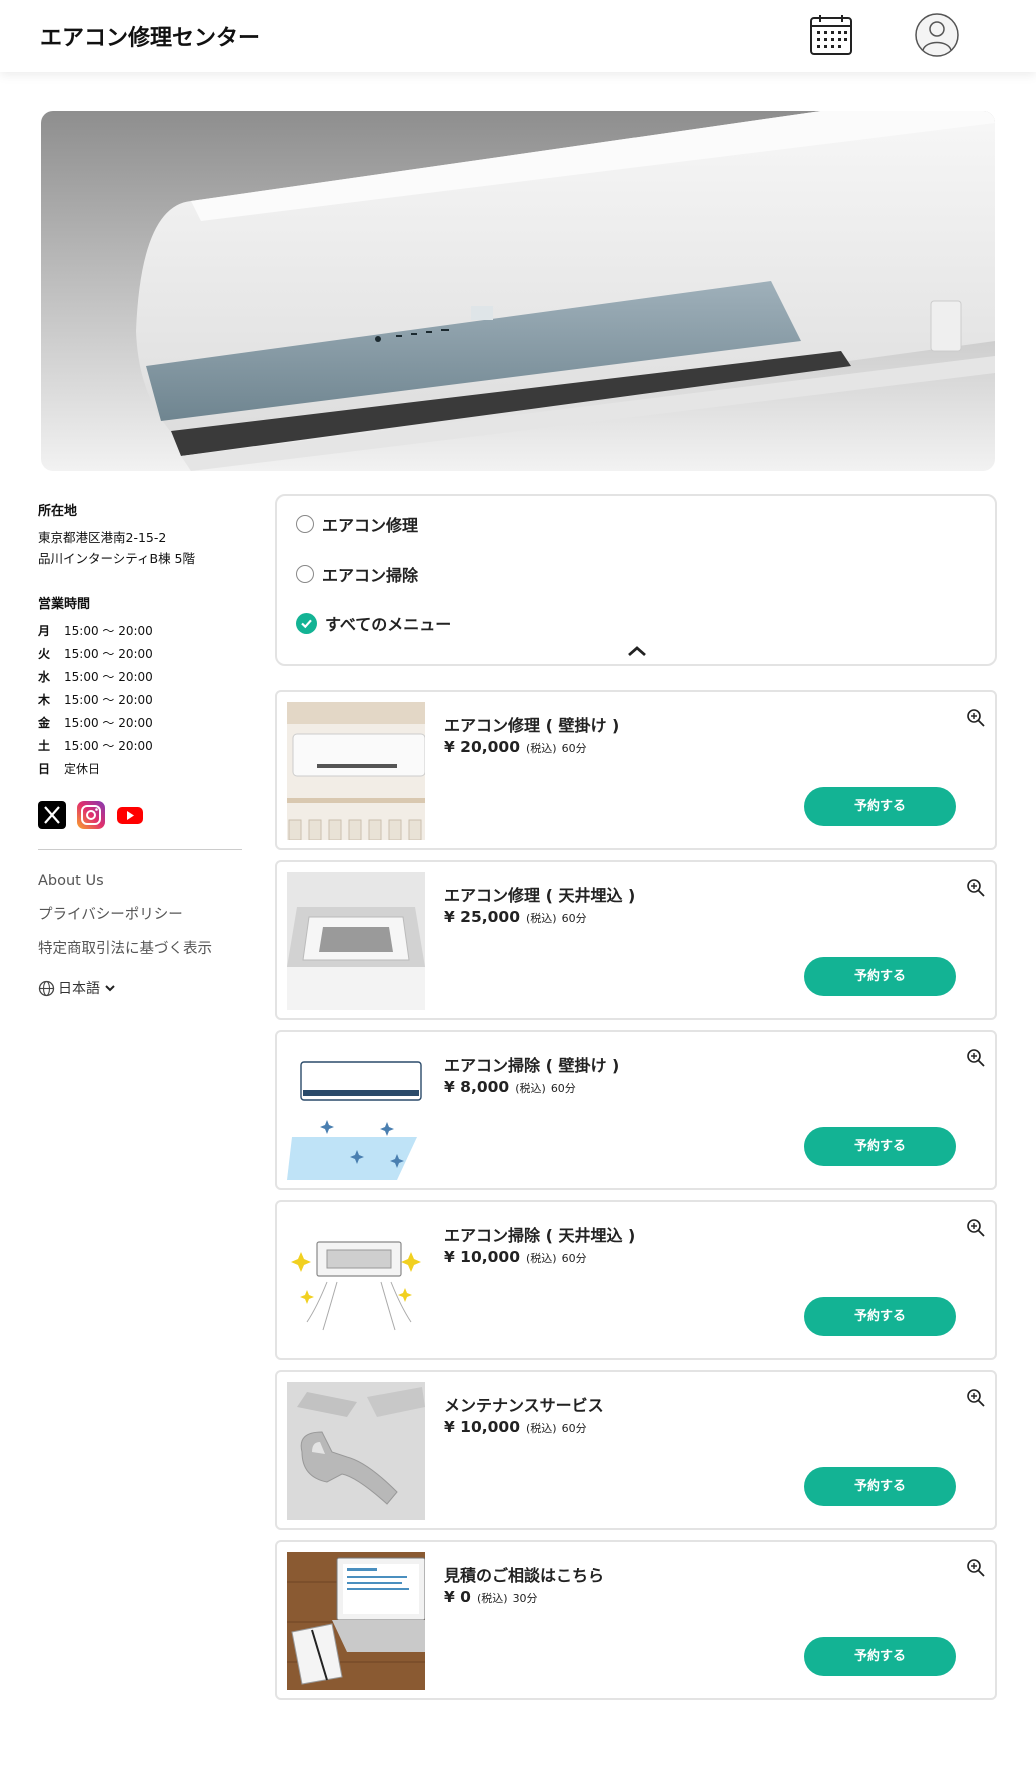 The height and width of the screenshot is (1765, 1036). I want to click on service-name: エアコン修理 ( 天井埋込 ), so click(540, 895).